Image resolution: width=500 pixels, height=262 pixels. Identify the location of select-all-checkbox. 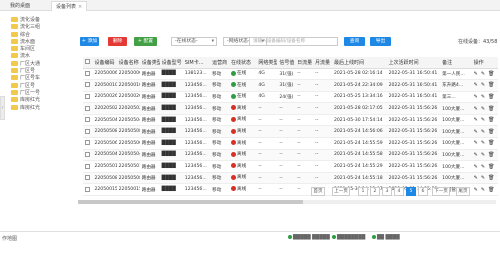
(87, 62).